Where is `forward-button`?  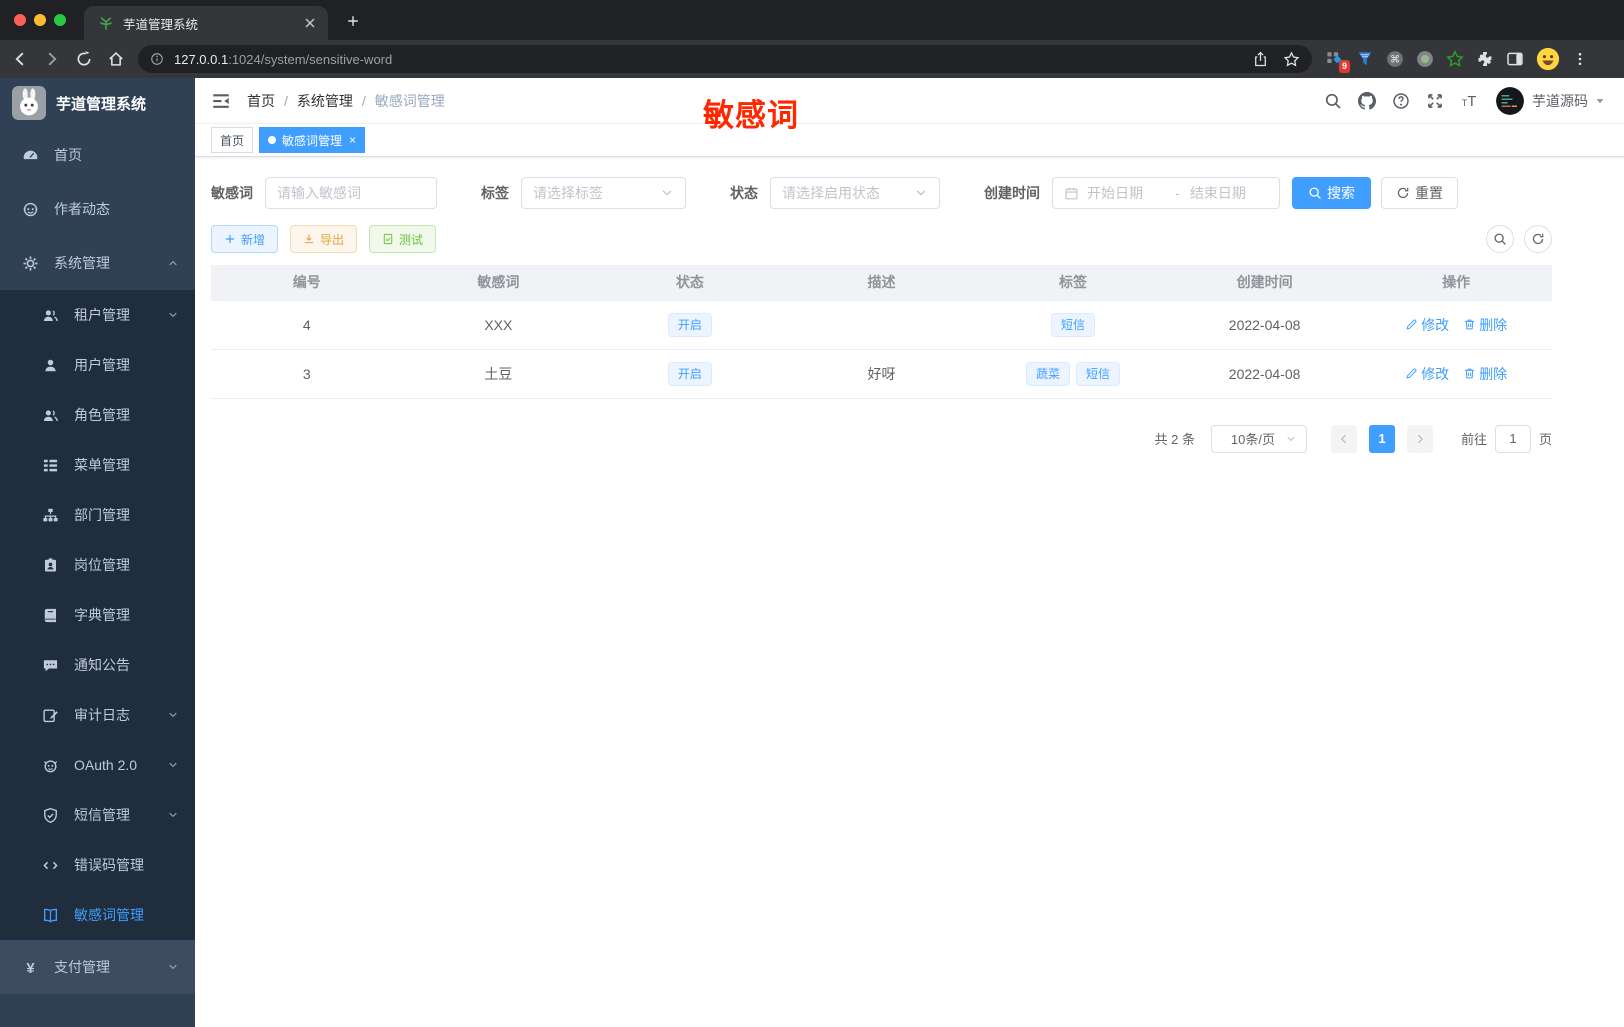 forward-button is located at coordinates (52, 59).